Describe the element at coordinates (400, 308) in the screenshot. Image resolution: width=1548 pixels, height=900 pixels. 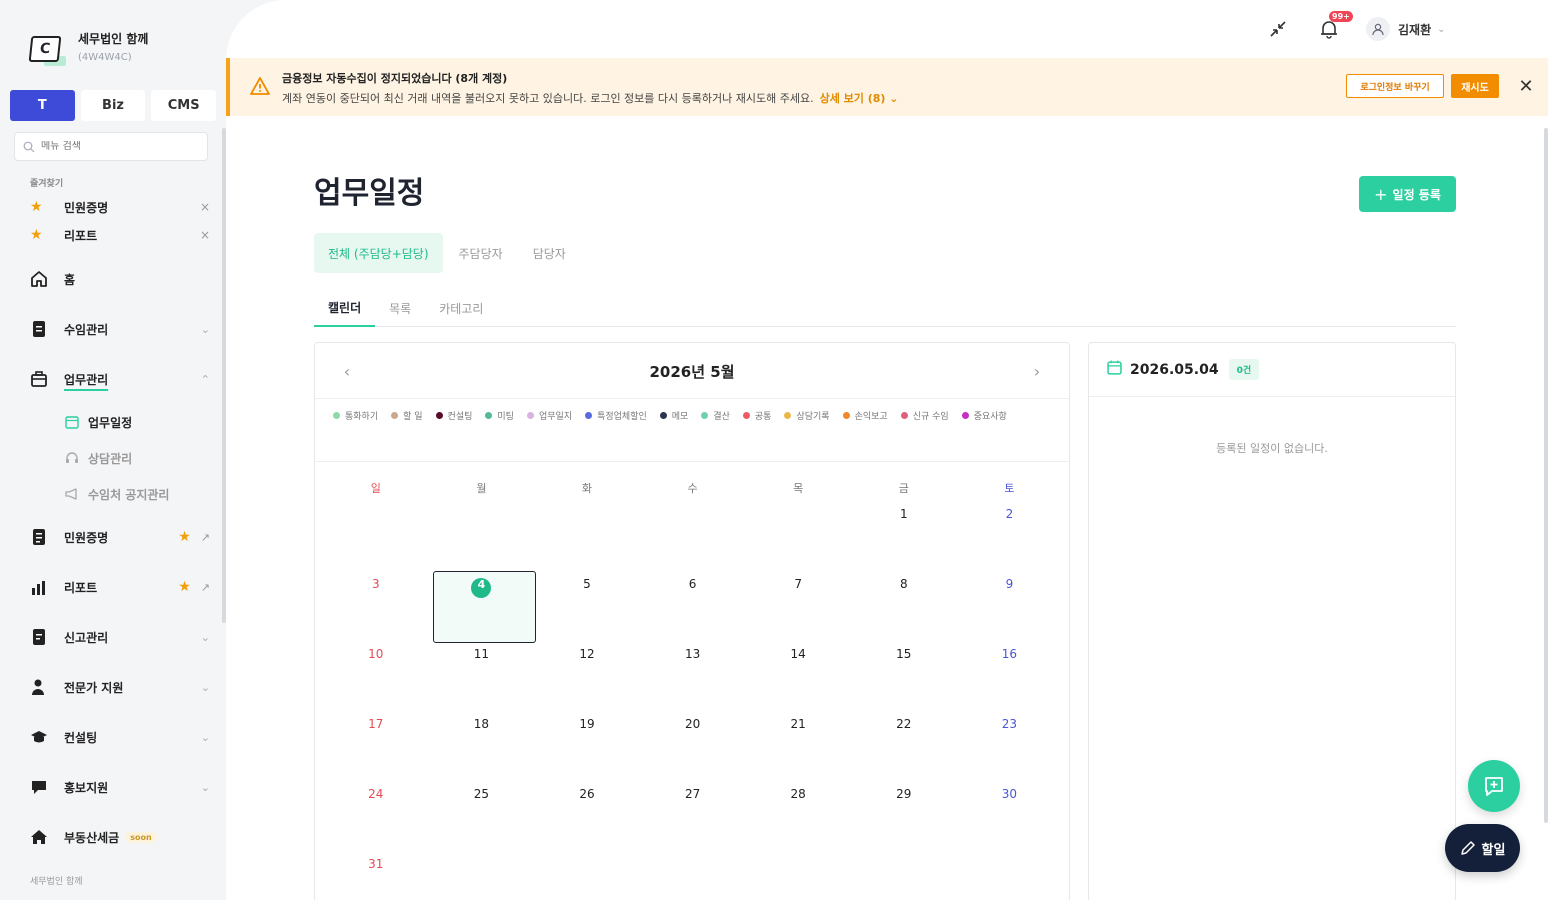
I see `tab-list: 목록` at that location.